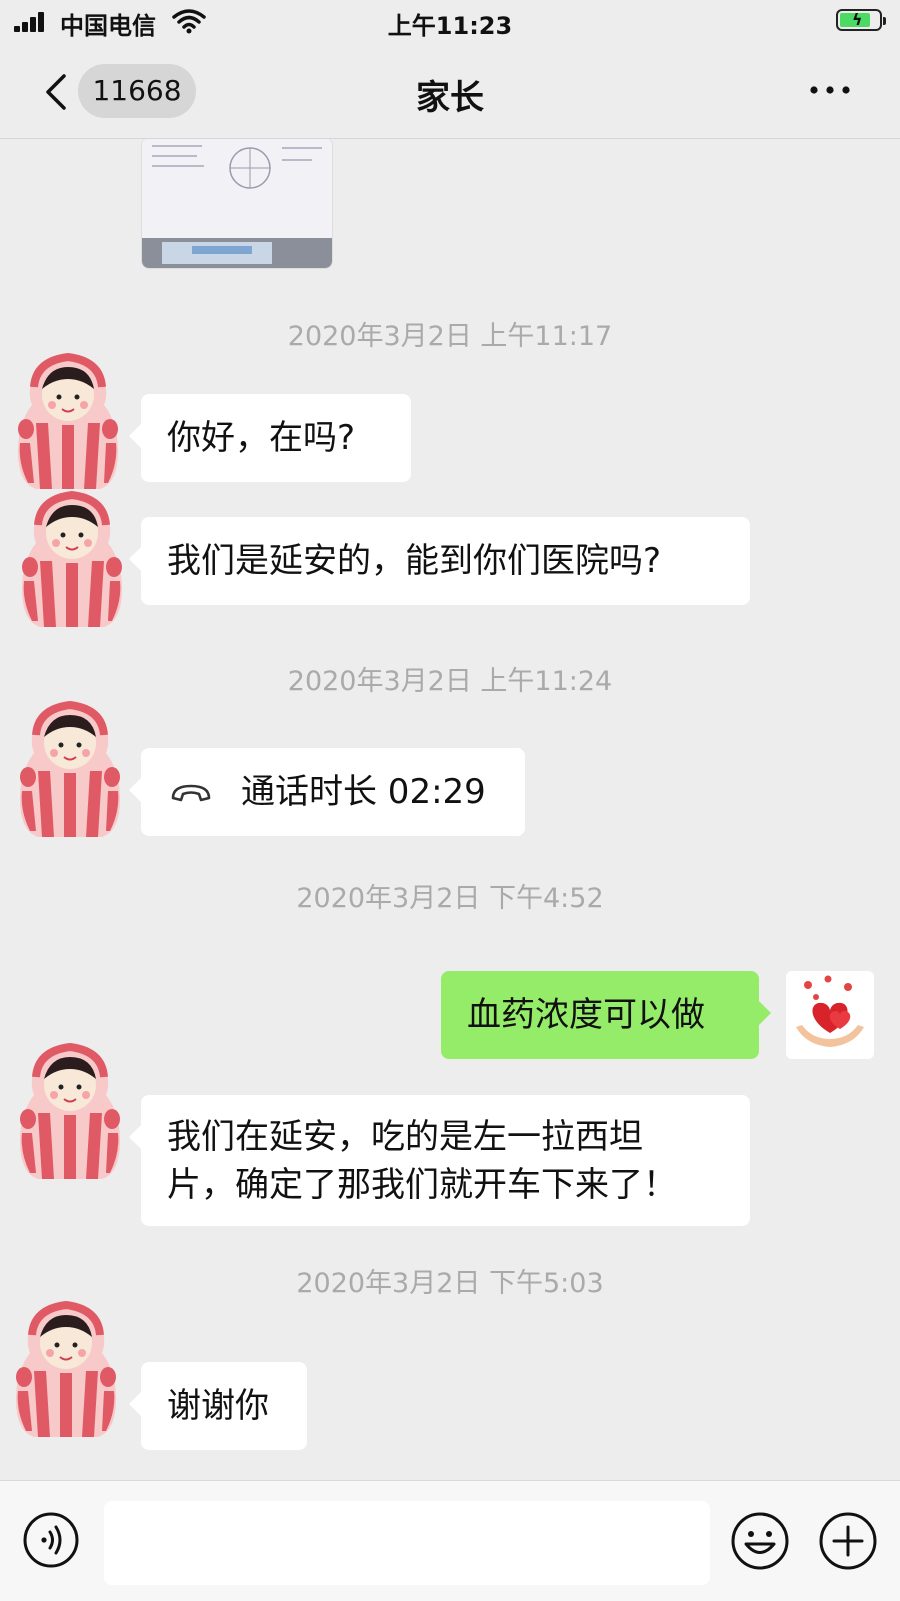  I want to click on document-photo, so click(237, 203).